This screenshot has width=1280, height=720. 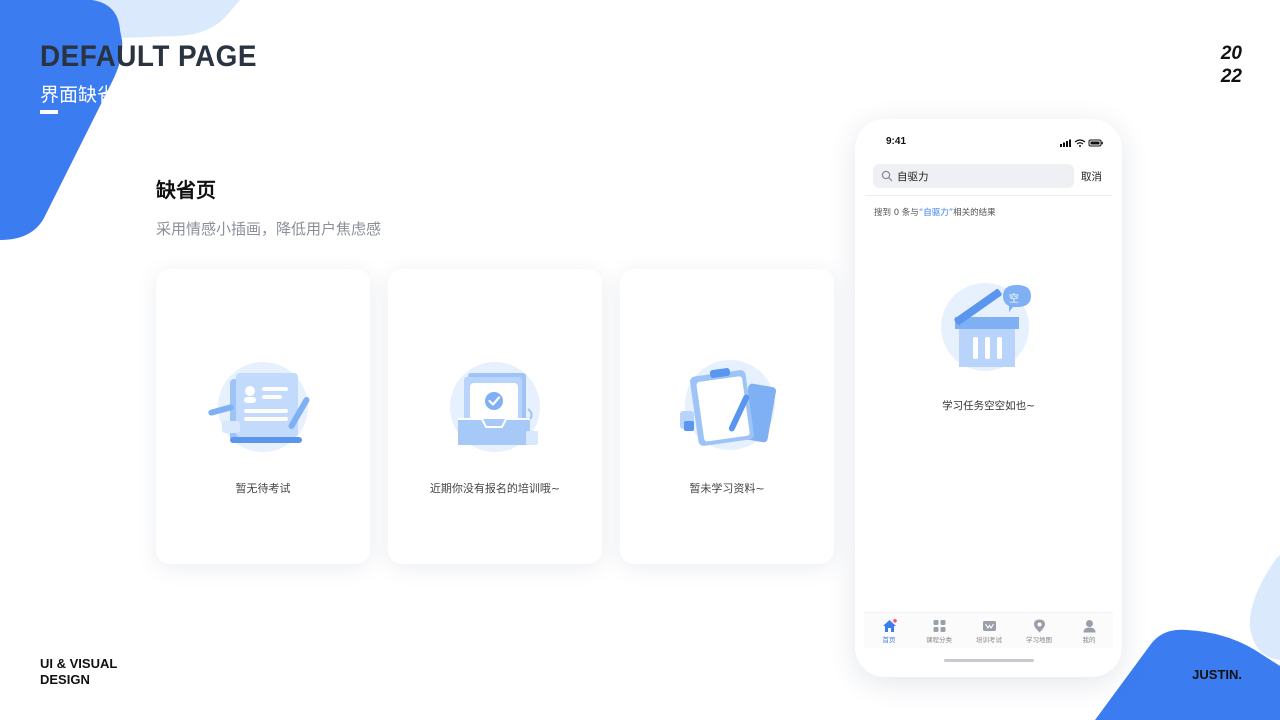 What do you see at coordinates (269, 229) in the screenshot?
I see `section-description: 采用情感小插画，降低用户焦虑感` at bounding box center [269, 229].